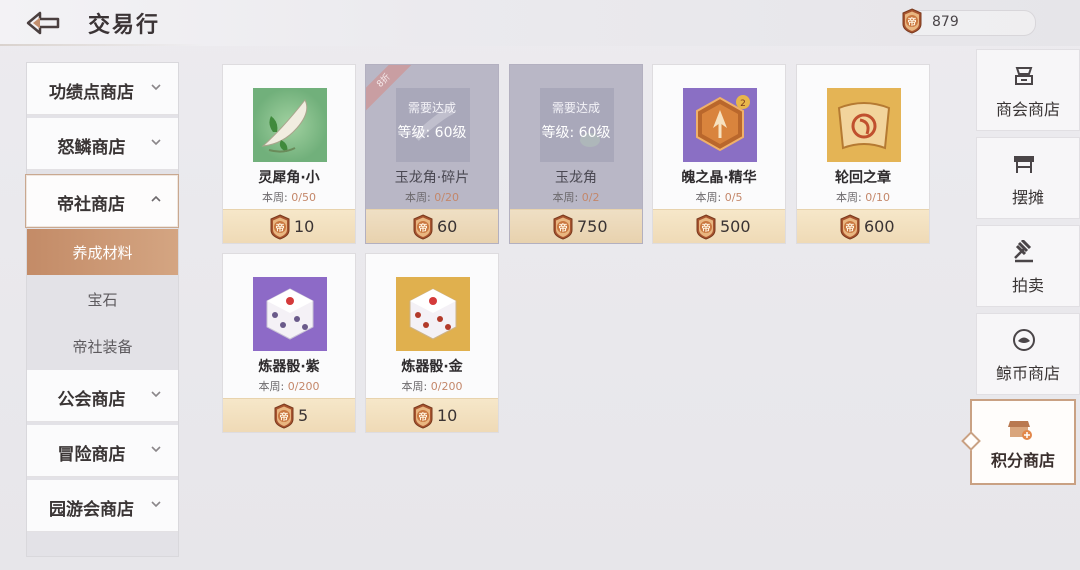 Image resolution: width=1080 pixels, height=570 pixels. I want to click on nav-points-shop: 积分商店, so click(1023, 442).